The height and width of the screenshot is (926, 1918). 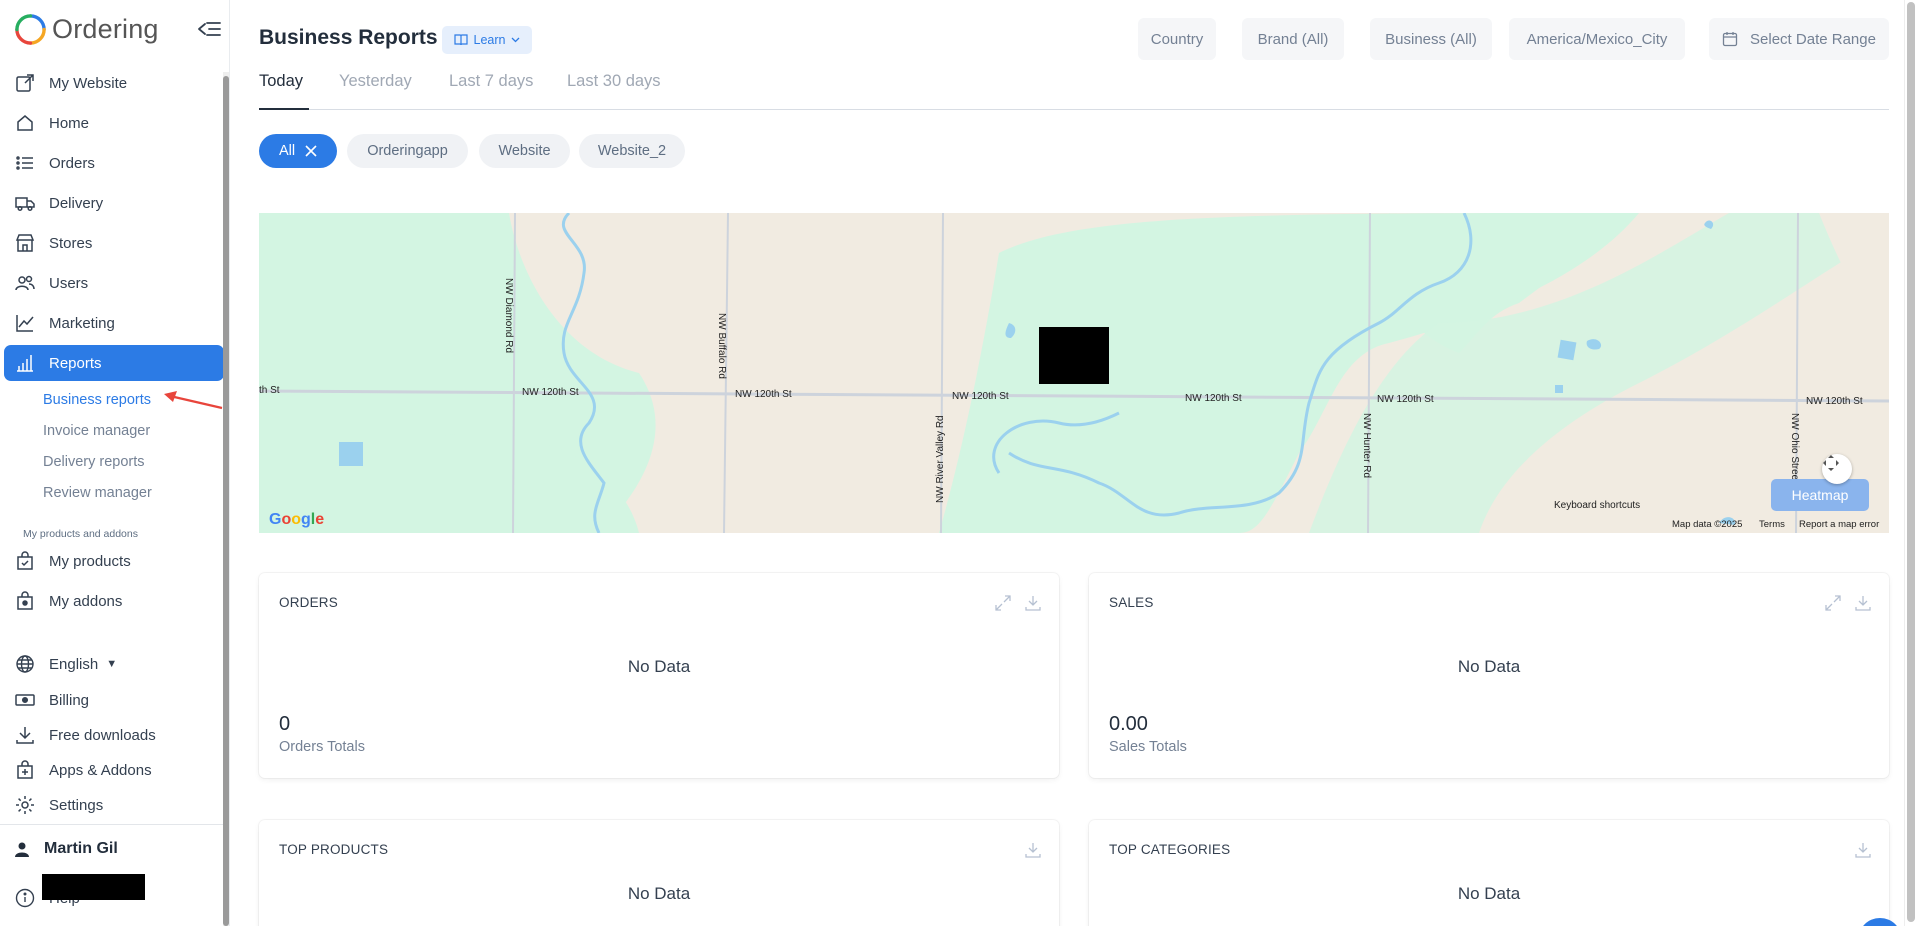 What do you see at coordinates (96, 431) in the screenshot?
I see `subitem-invoice-manager: Invoice manager` at bounding box center [96, 431].